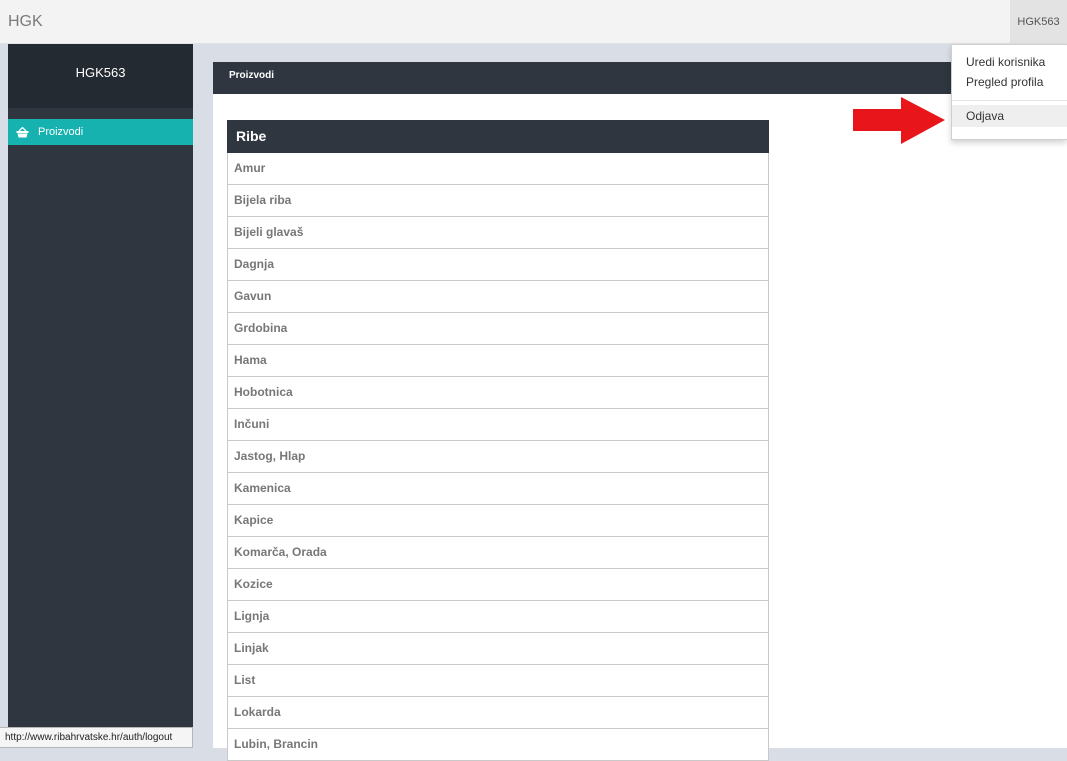 This screenshot has height=761, width=1067. I want to click on table-row: Lubin, Brancin, so click(498, 745).